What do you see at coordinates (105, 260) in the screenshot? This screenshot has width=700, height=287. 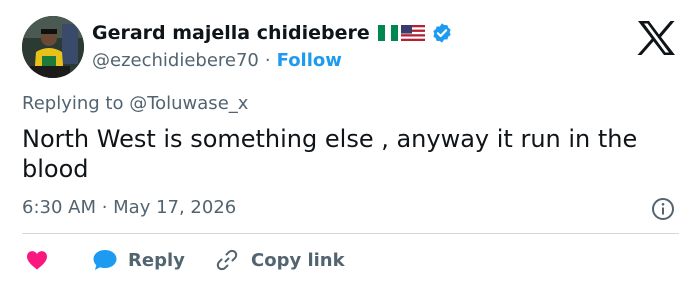 I see `chat-bubble-icon` at bounding box center [105, 260].